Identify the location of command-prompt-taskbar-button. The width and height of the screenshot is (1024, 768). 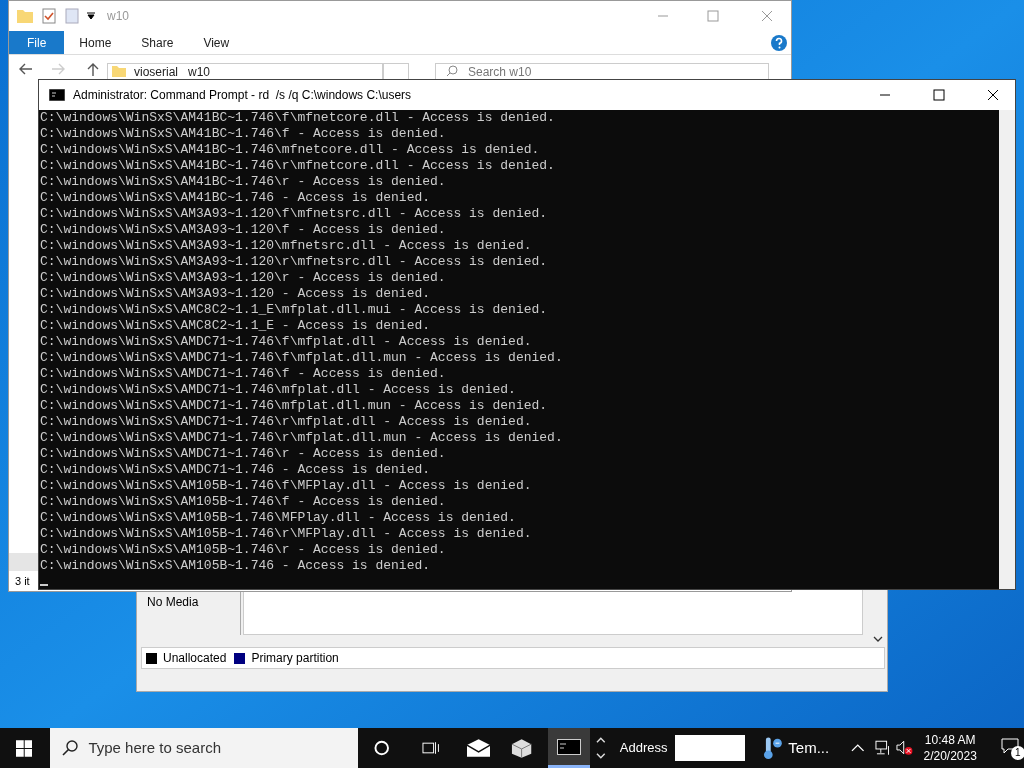
(569, 748).